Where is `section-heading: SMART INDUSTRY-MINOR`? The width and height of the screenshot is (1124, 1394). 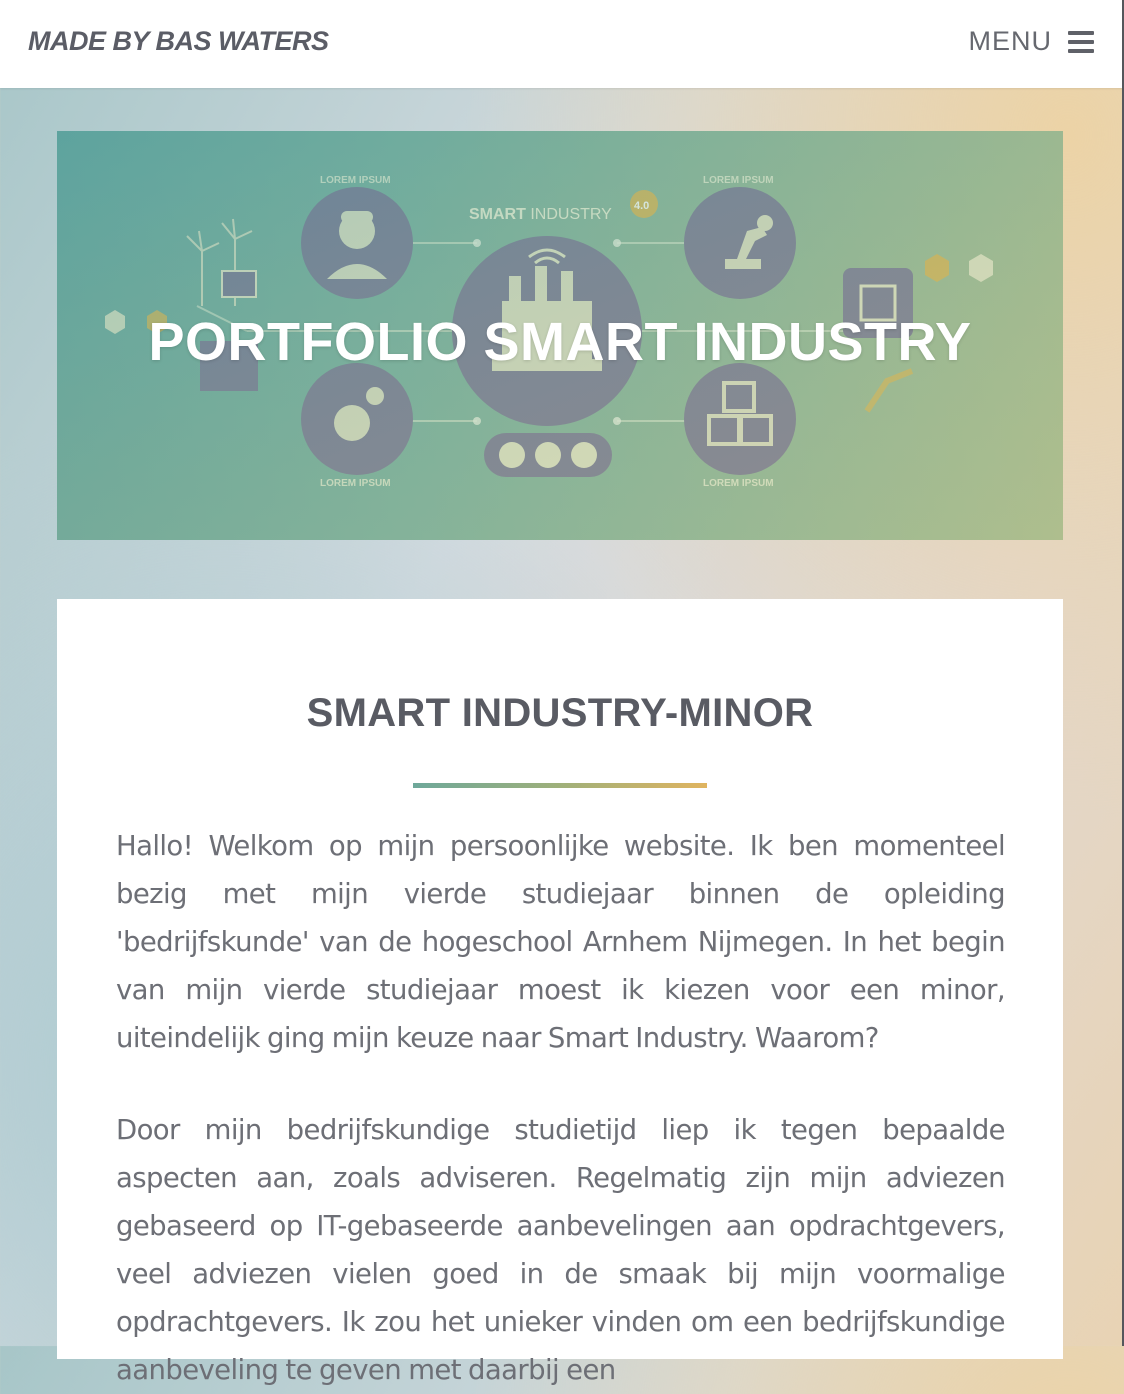
section-heading: SMART INDUSTRY-MINOR is located at coordinates (560, 713).